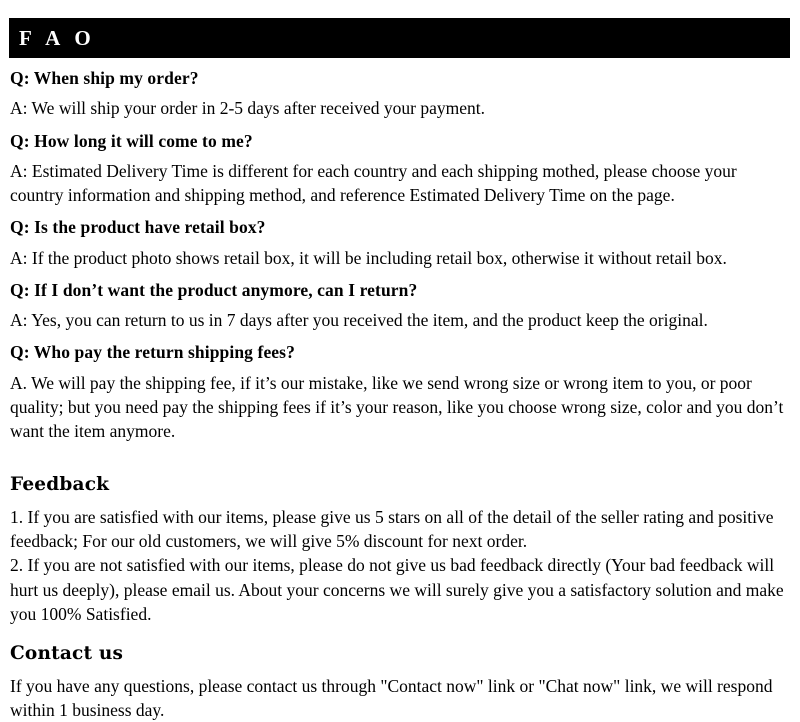  What do you see at coordinates (152, 352) in the screenshot?
I see `faq-question: Q: Who pay the return shipping fees?` at bounding box center [152, 352].